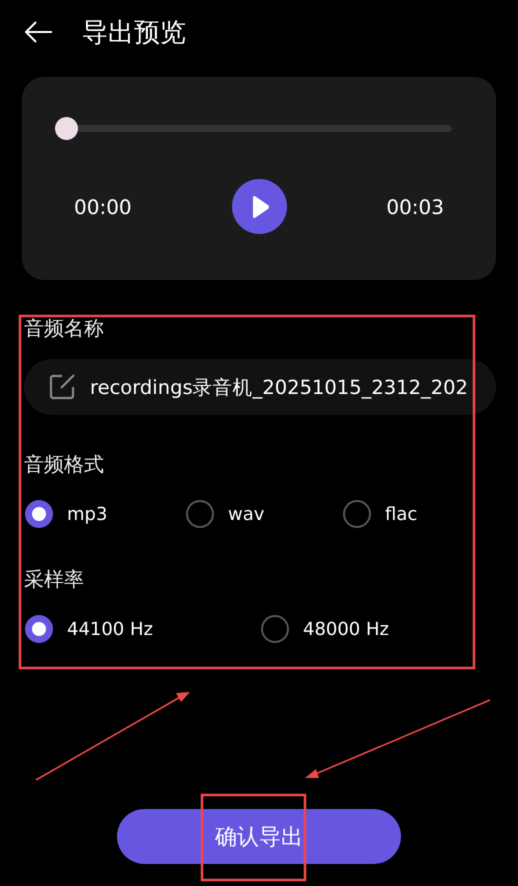 The height and width of the screenshot is (886, 518). Describe the element at coordinates (64, 328) in the screenshot. I see `section-label: 音频名称` at that location.